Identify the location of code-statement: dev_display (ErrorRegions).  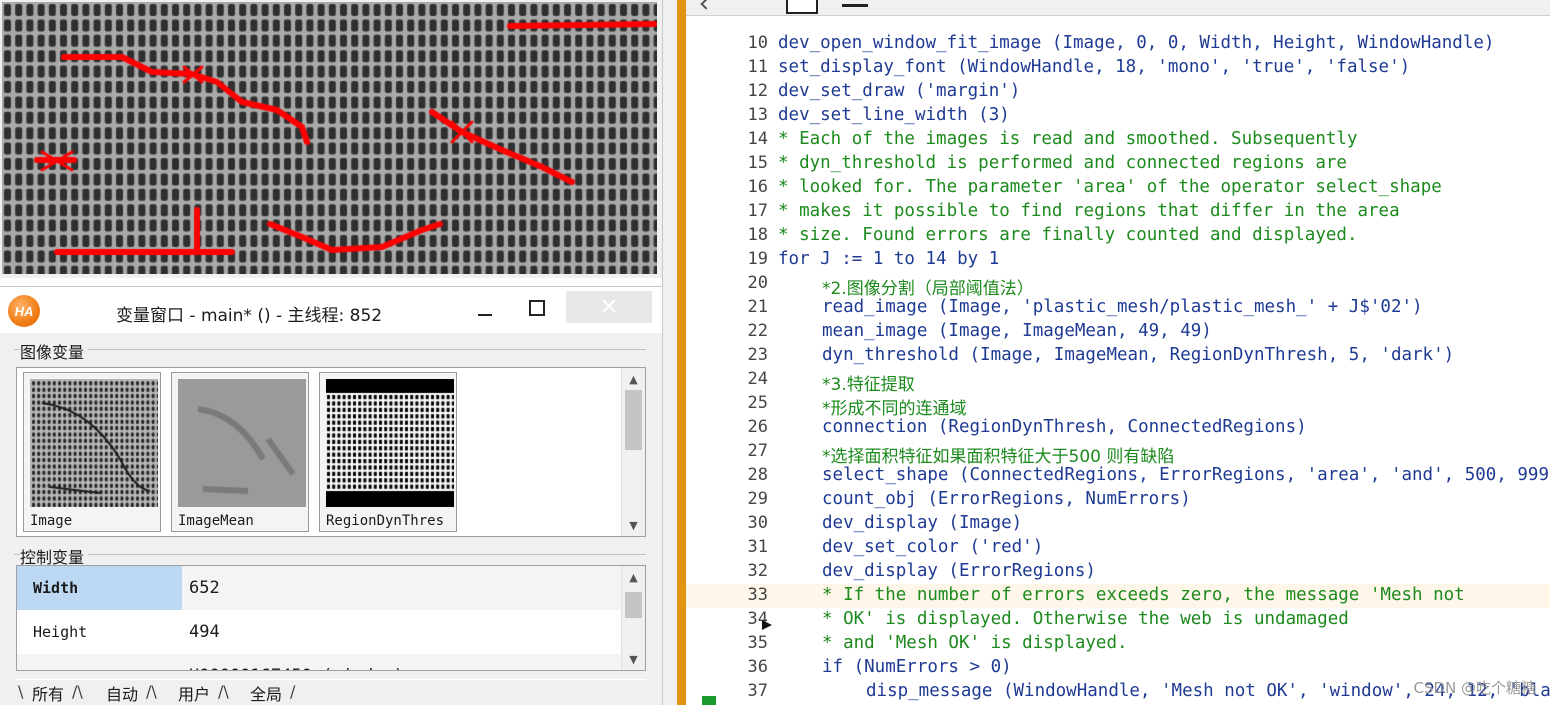
(959, 571).